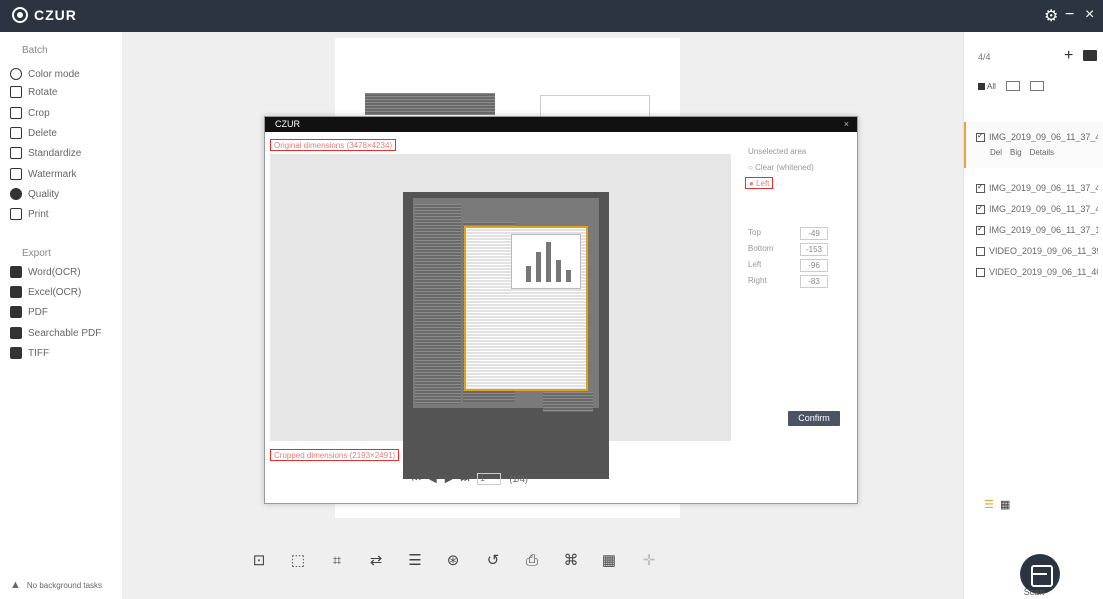 The image size is (1103, 599). What do you see at coordinates (259, 561) in the screenshot?
I see `text-icon: ⊡` at bounding box center [259, 561].